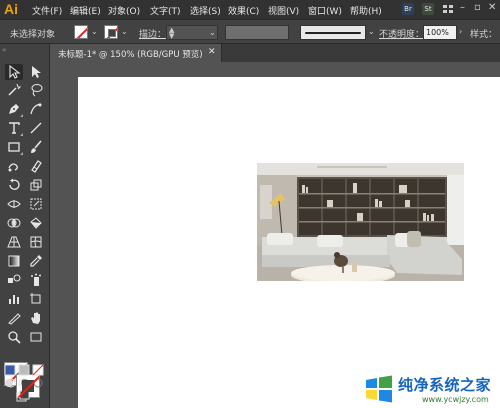 This screenshot has width=500, height=408. What do you see at coordinates (25, 53) in the screenshot?
I see `panel-collapse-icon: «` at bounding box center [25, 53].